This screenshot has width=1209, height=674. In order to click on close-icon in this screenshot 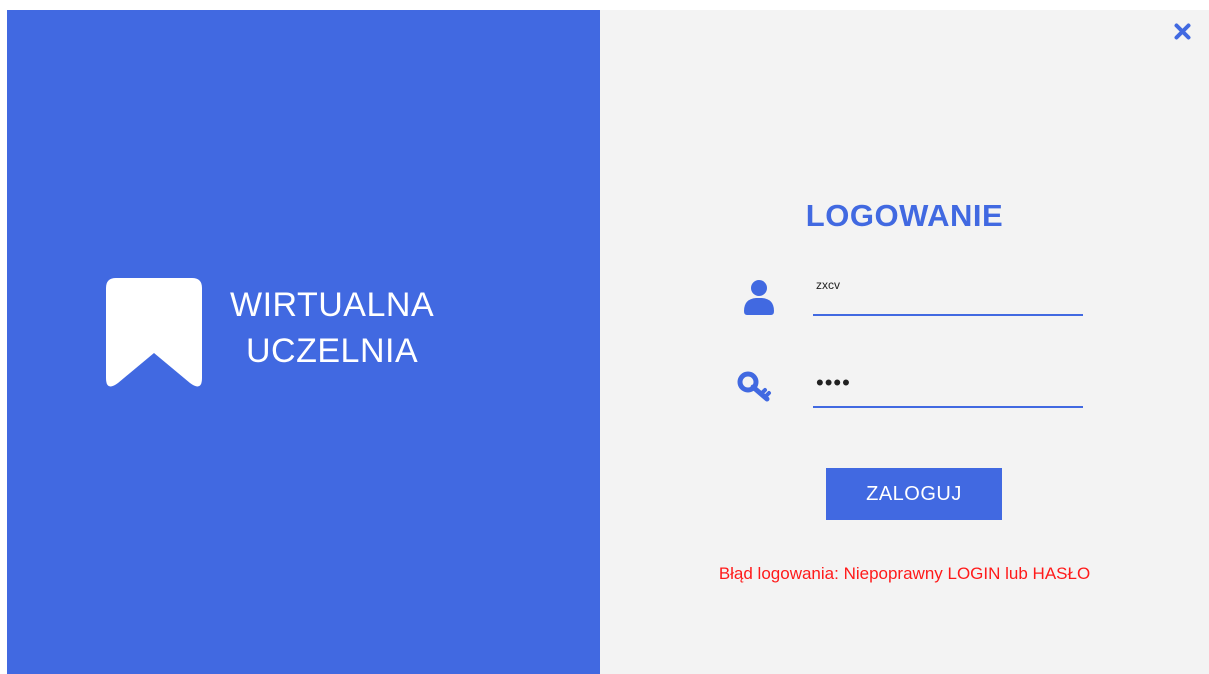, I will do `click(1182, 31)`.